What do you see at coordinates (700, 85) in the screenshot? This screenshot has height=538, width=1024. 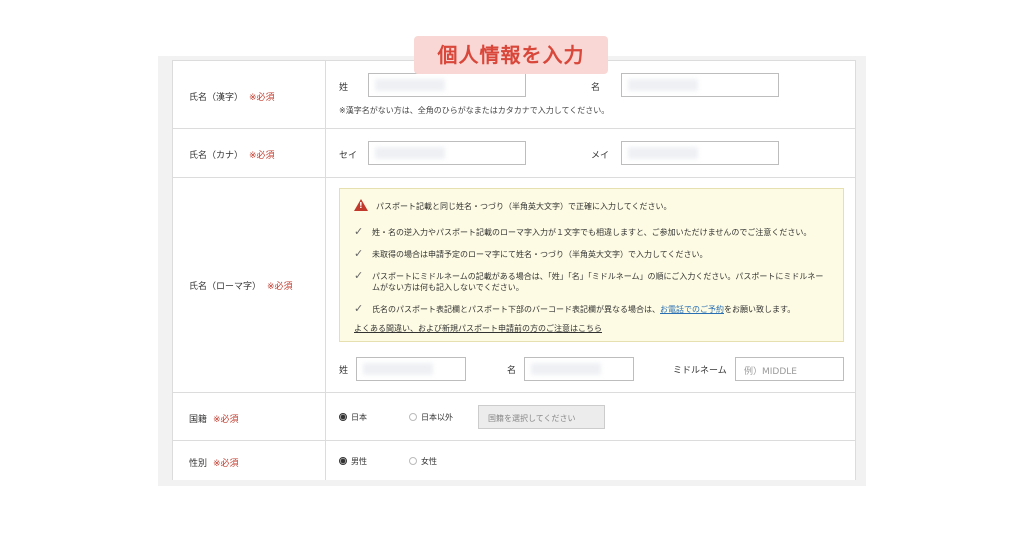 I see `first-name-kanji-input` at bounding box center [700, 85].